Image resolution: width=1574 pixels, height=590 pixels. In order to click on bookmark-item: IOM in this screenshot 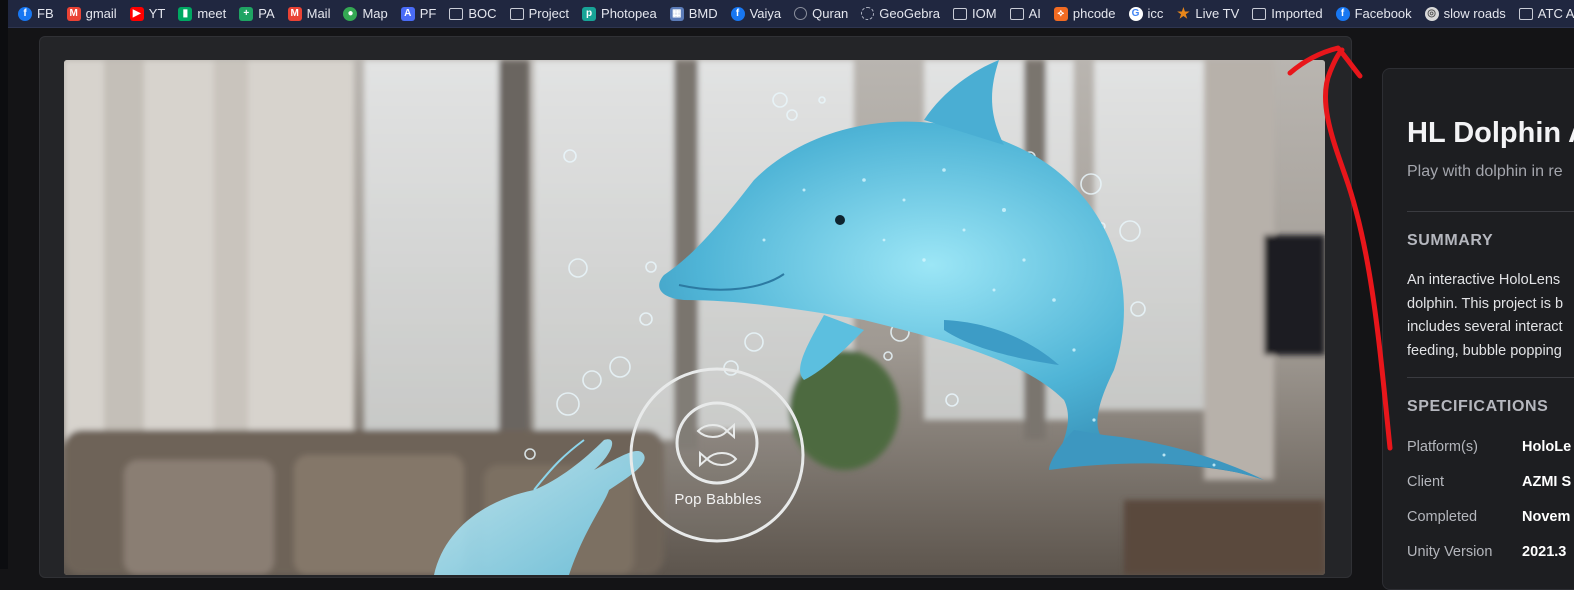, I will do `click(975, 13)`.